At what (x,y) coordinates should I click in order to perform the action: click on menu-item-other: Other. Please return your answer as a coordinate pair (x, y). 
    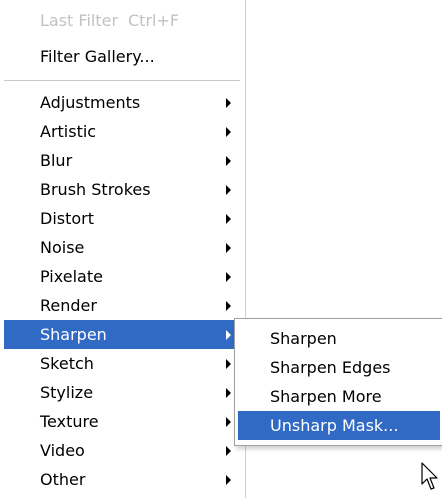
    Looking at the image, I should click on (122, 479).